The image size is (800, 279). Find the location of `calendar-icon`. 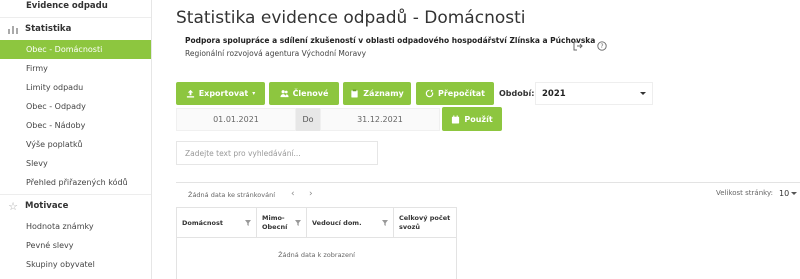

calendar-icon is located at coordinates (456, 119).